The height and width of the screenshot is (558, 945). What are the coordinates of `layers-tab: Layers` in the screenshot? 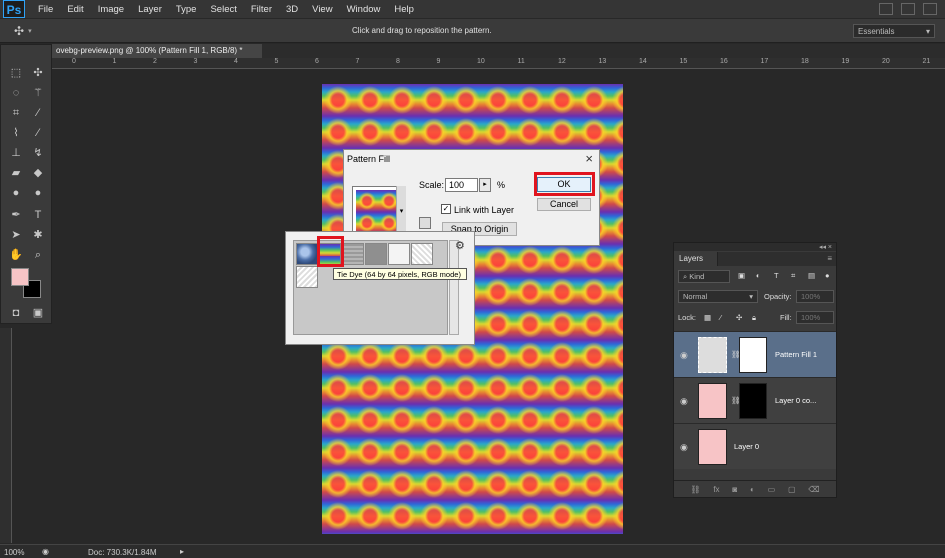 It's located at (696, 259).